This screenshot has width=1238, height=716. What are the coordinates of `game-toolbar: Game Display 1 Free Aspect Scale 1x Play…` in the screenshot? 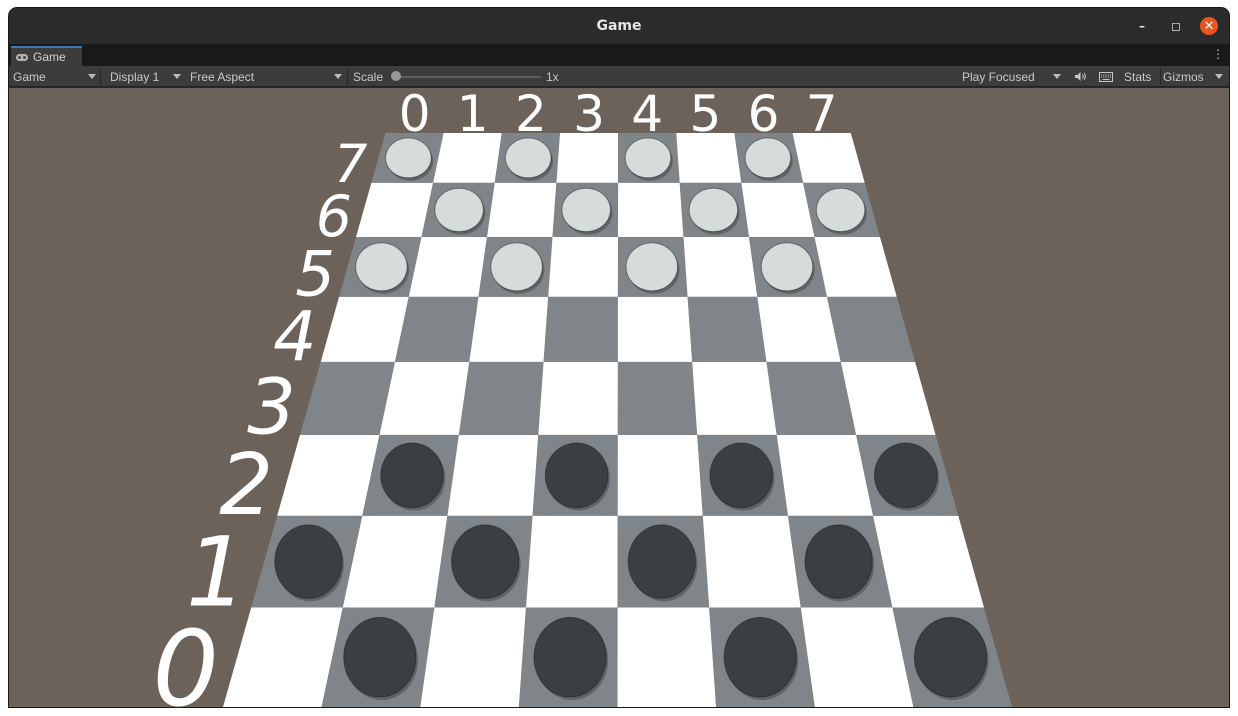 It's located at (619, 76).